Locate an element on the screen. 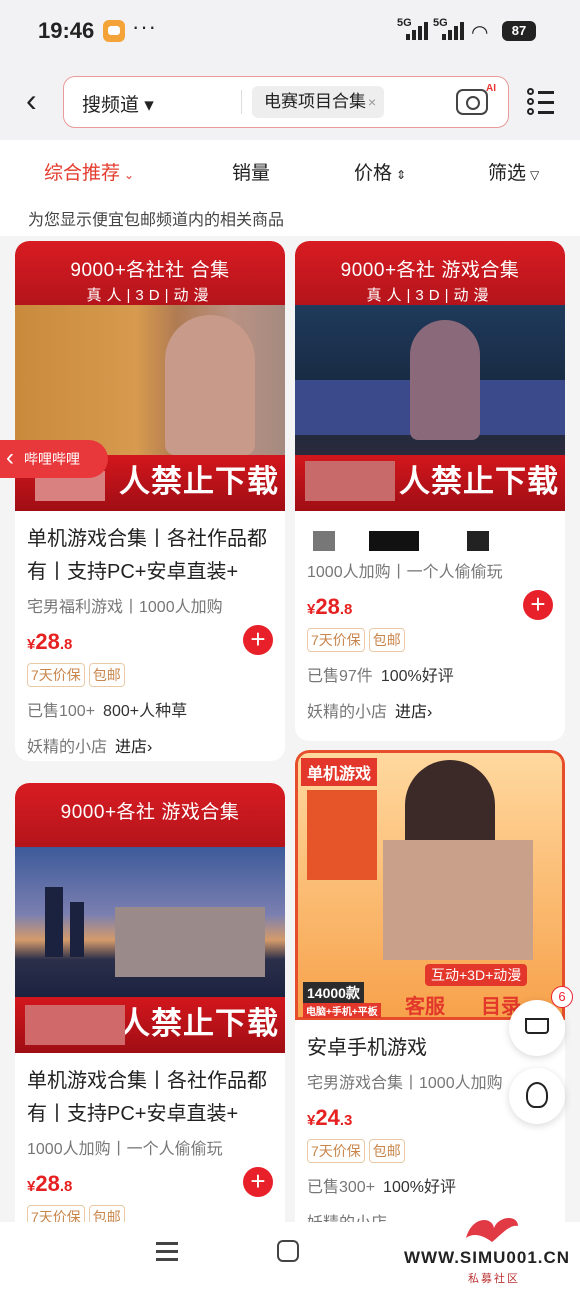  sales-info: 已售100+ 800+人种草 is located at coordinates (150, 709).